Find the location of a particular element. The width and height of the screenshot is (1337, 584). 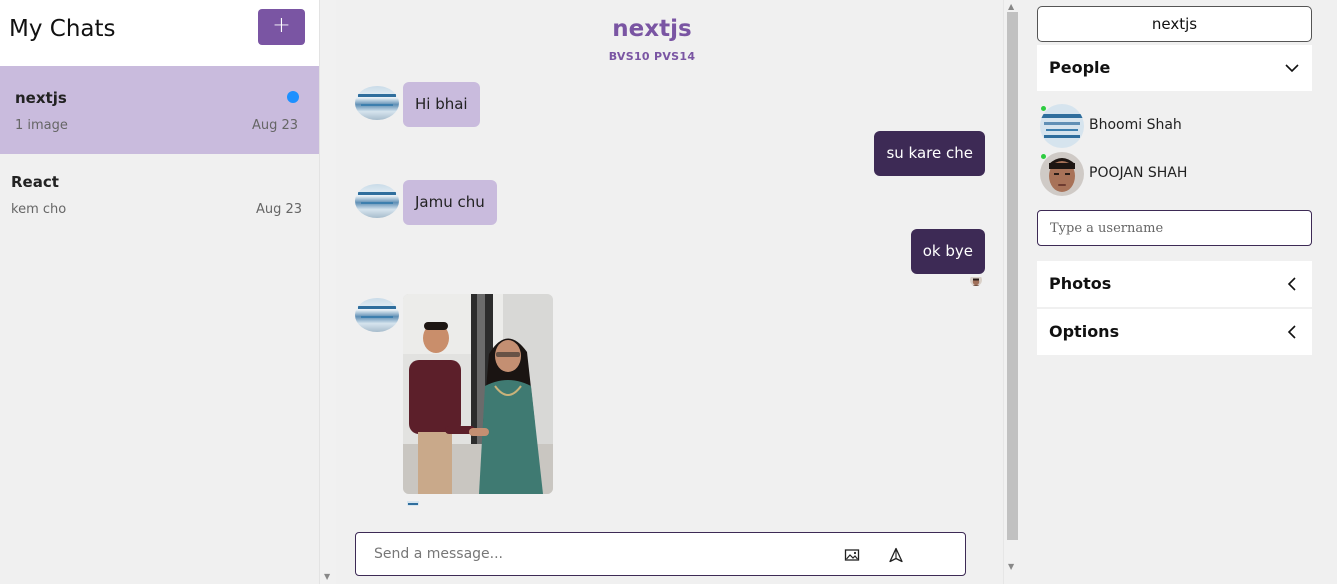

scrollbar-thumb is located at coordinates (1012, 276).